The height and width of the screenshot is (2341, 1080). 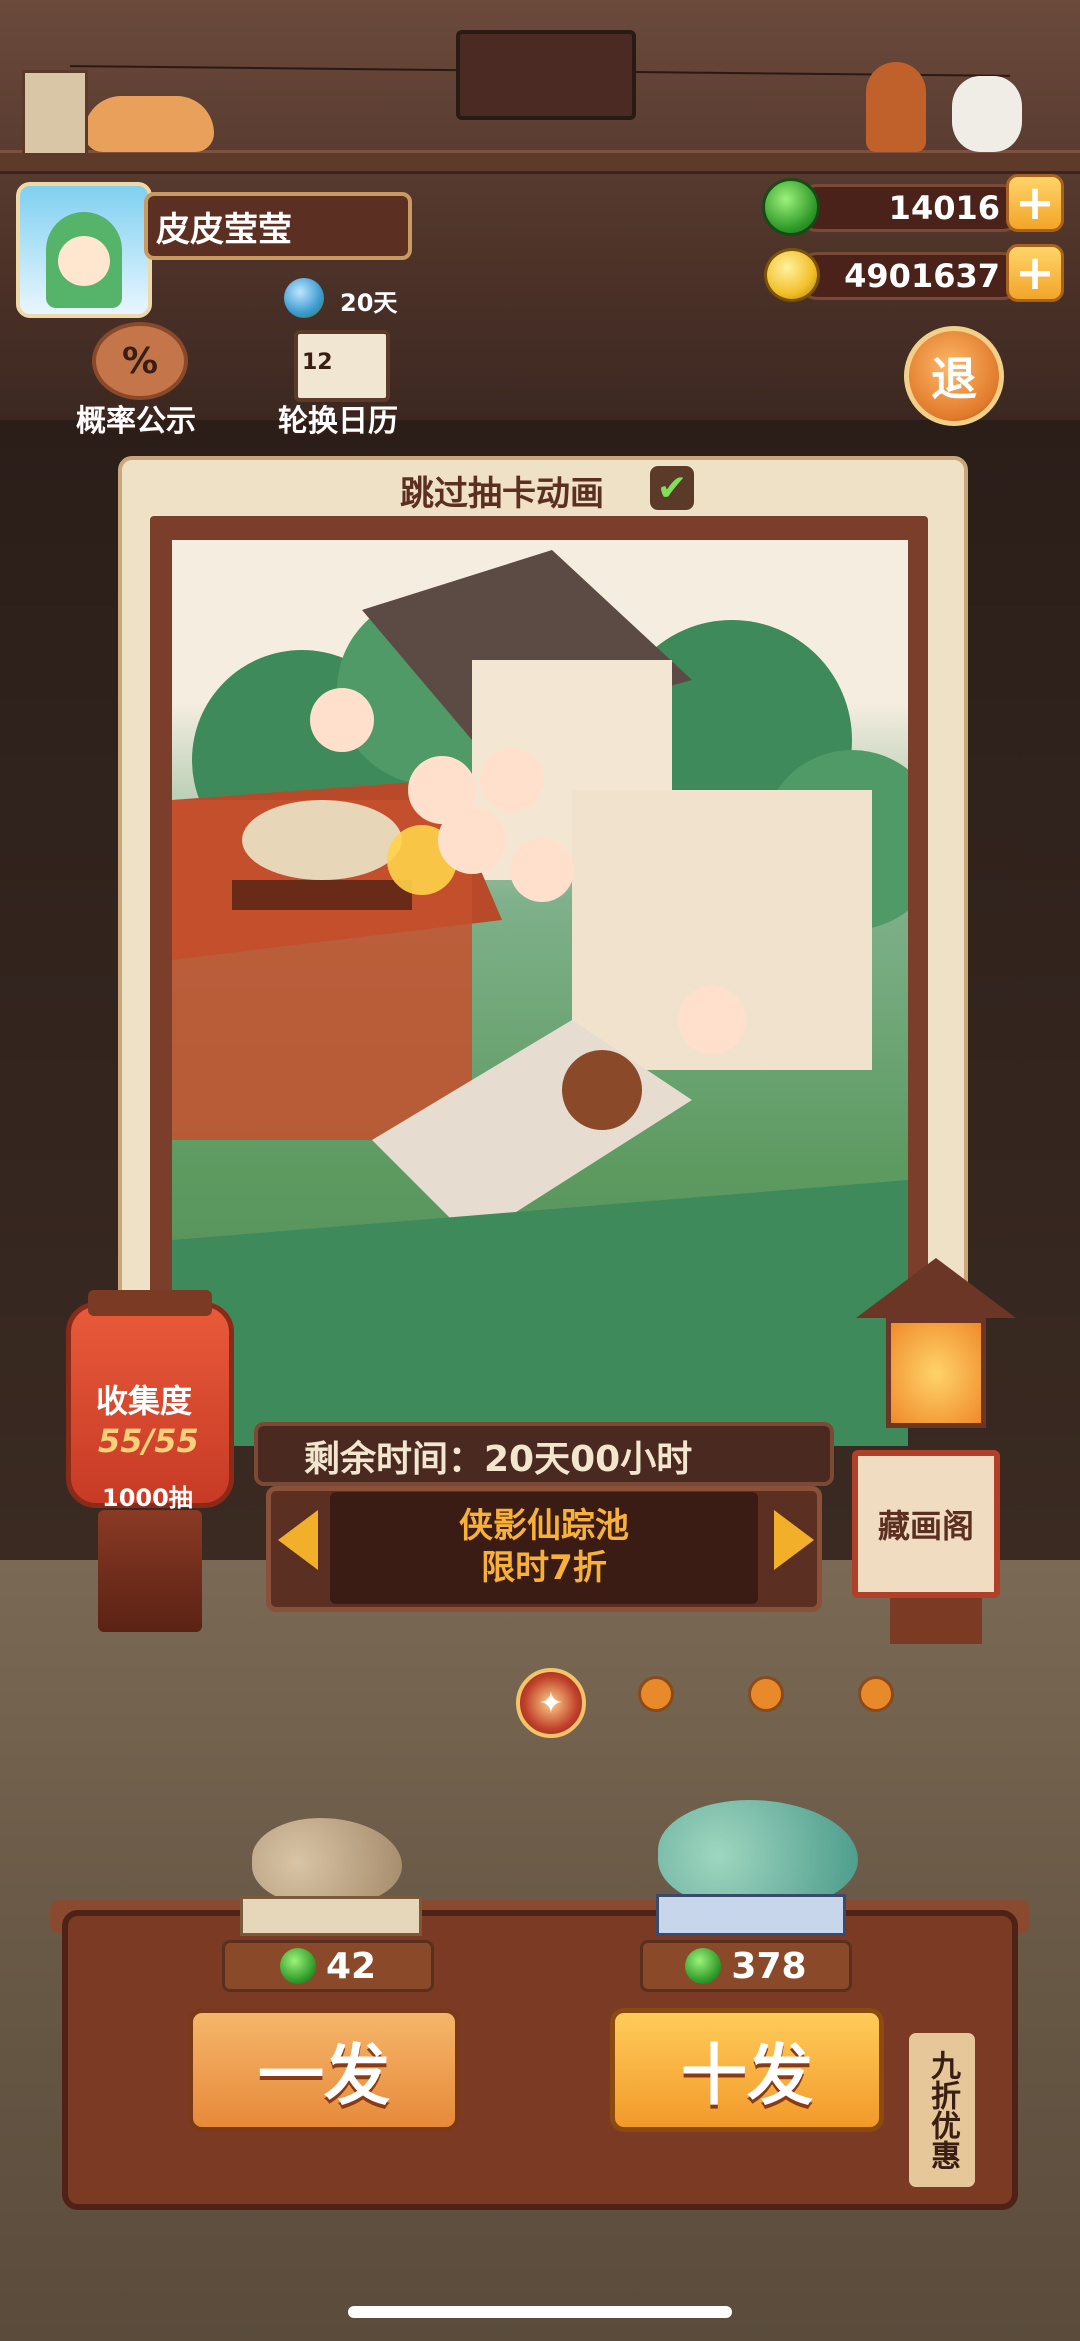 What do you see at coordinates (987, 114) in the screenshot?
I see `white-cat-icon` at bounding box center [987, 114].